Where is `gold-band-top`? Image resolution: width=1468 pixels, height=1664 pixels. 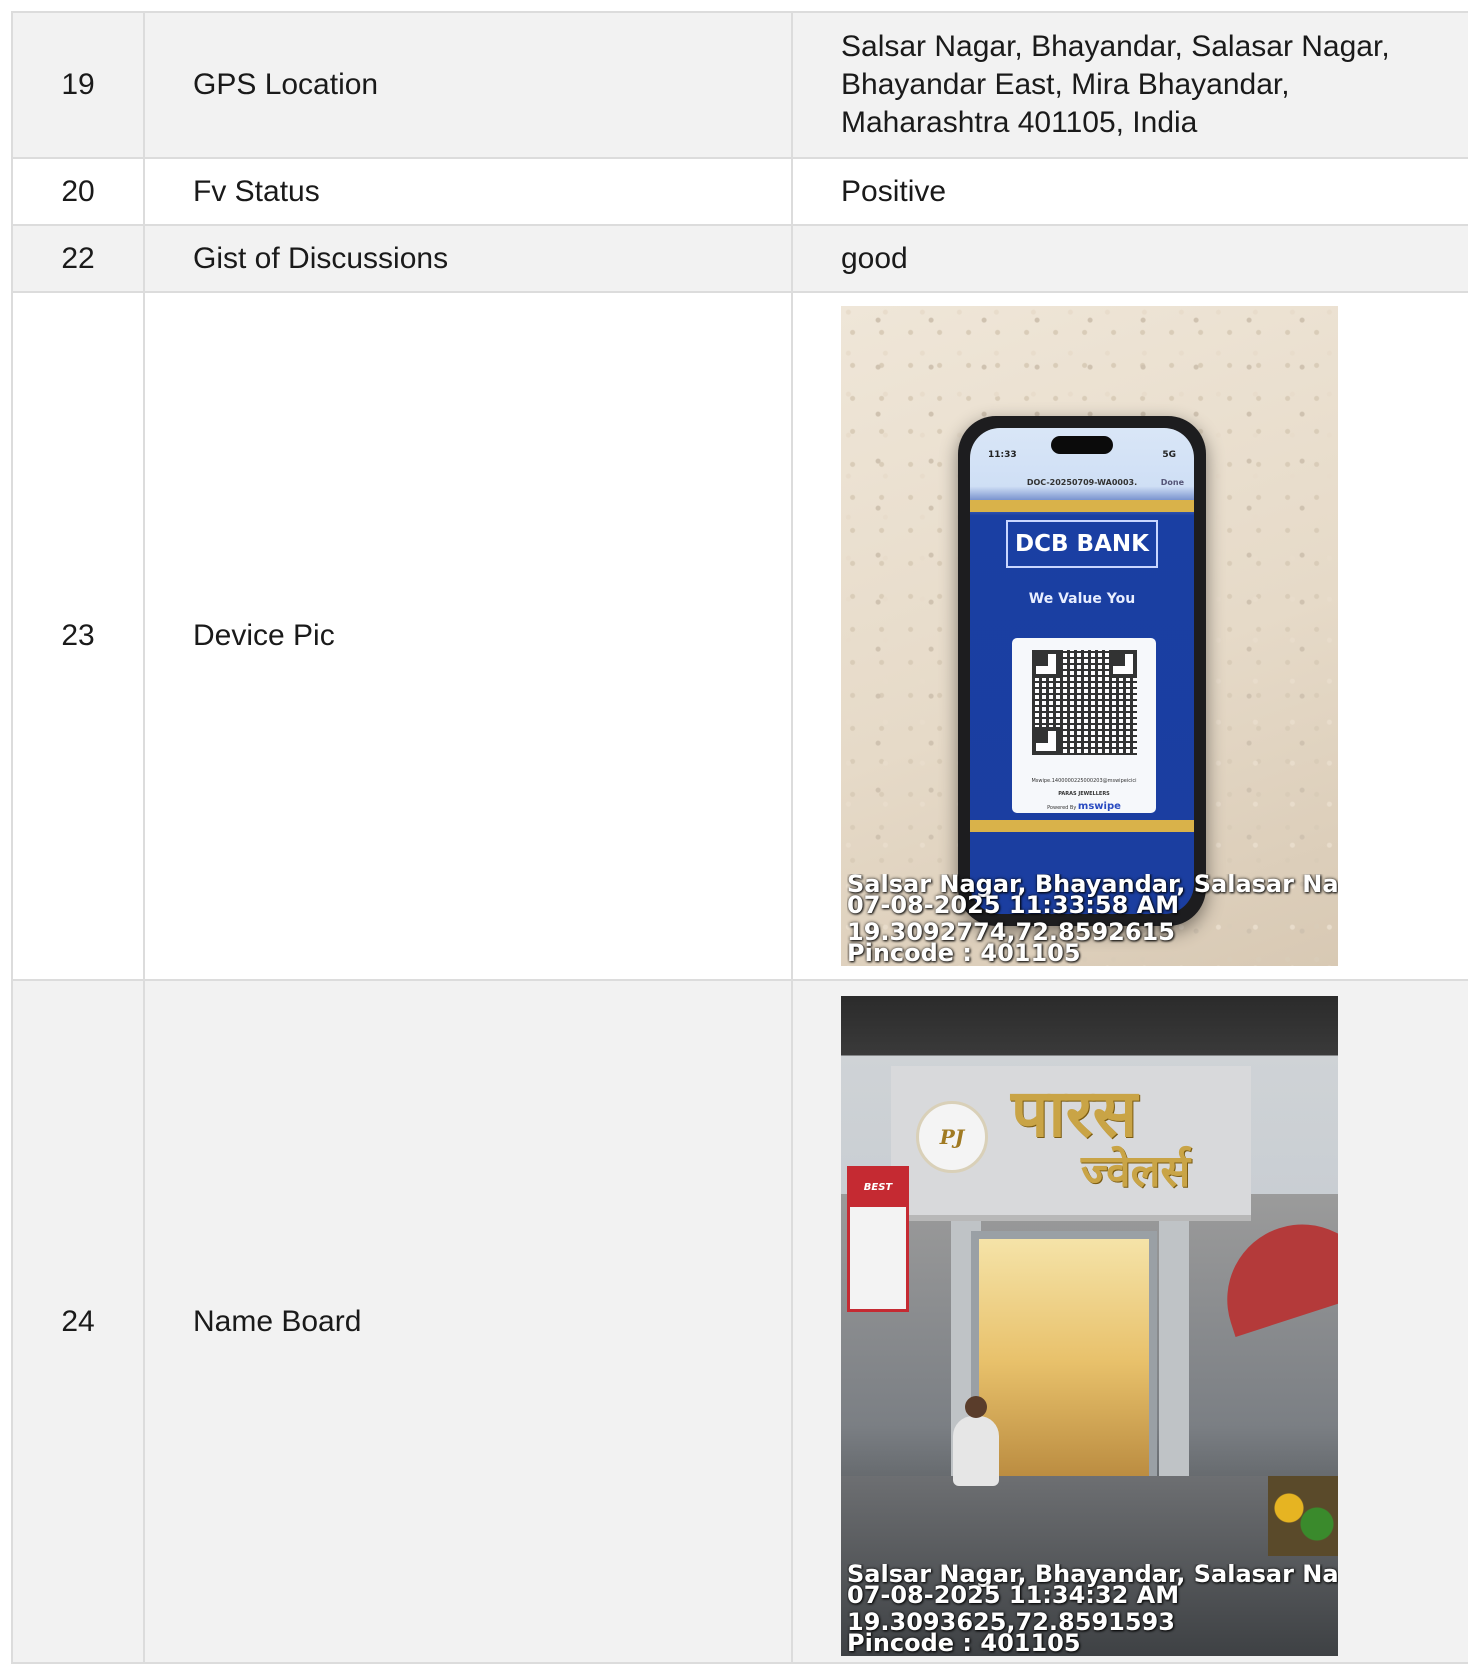
gold-band-top is located at coordinates (1082, 506).